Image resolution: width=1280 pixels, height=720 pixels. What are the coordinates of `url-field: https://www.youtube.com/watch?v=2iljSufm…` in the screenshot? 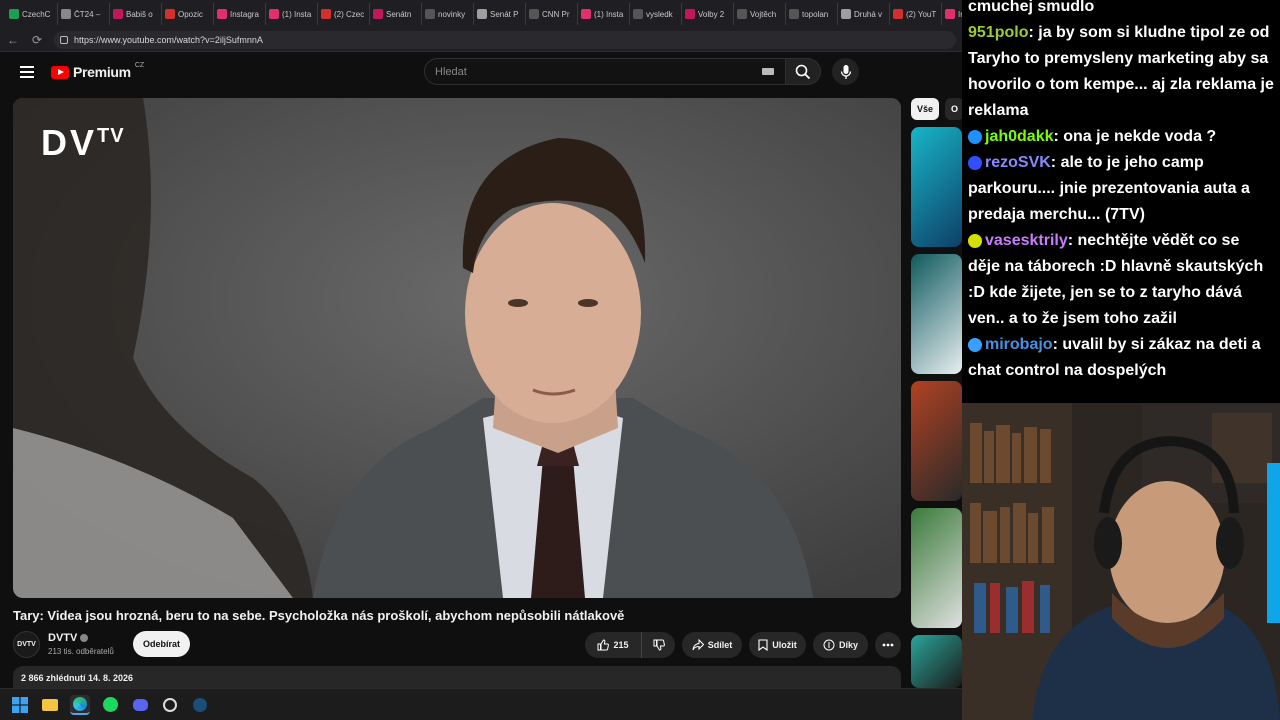 It's located at (505, 39).